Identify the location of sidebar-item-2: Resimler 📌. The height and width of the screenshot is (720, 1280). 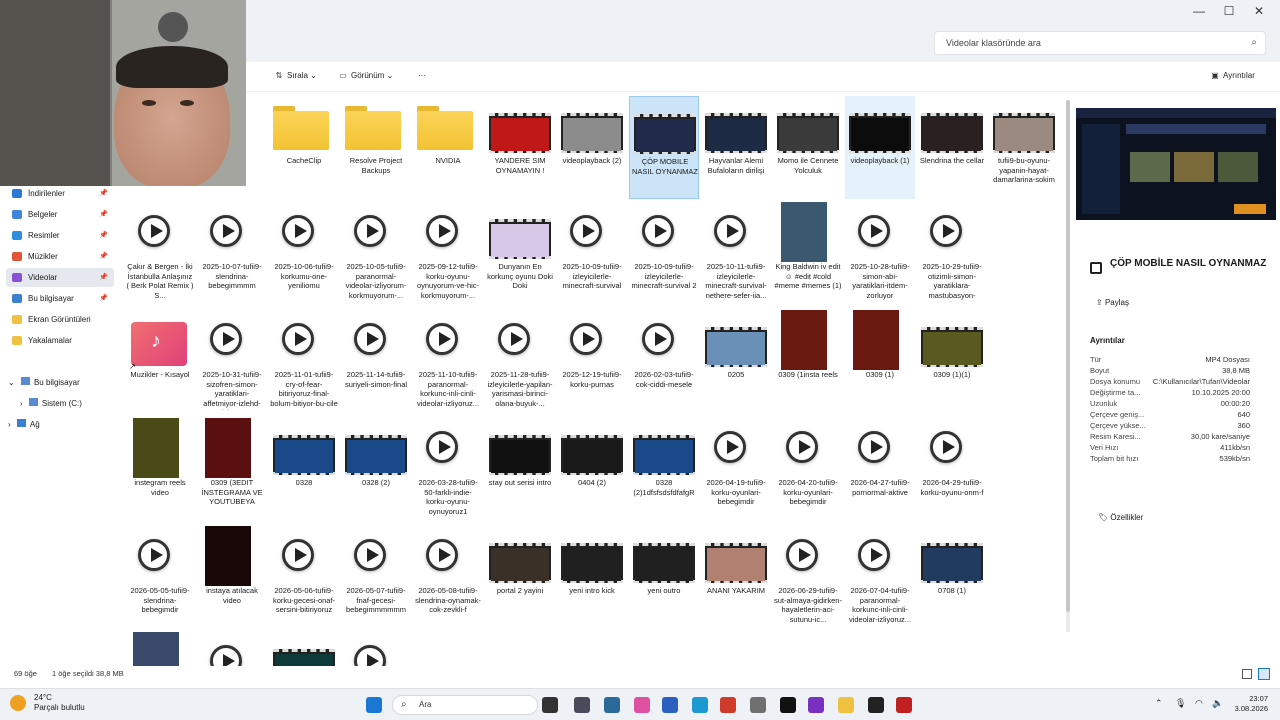
(60, 235).